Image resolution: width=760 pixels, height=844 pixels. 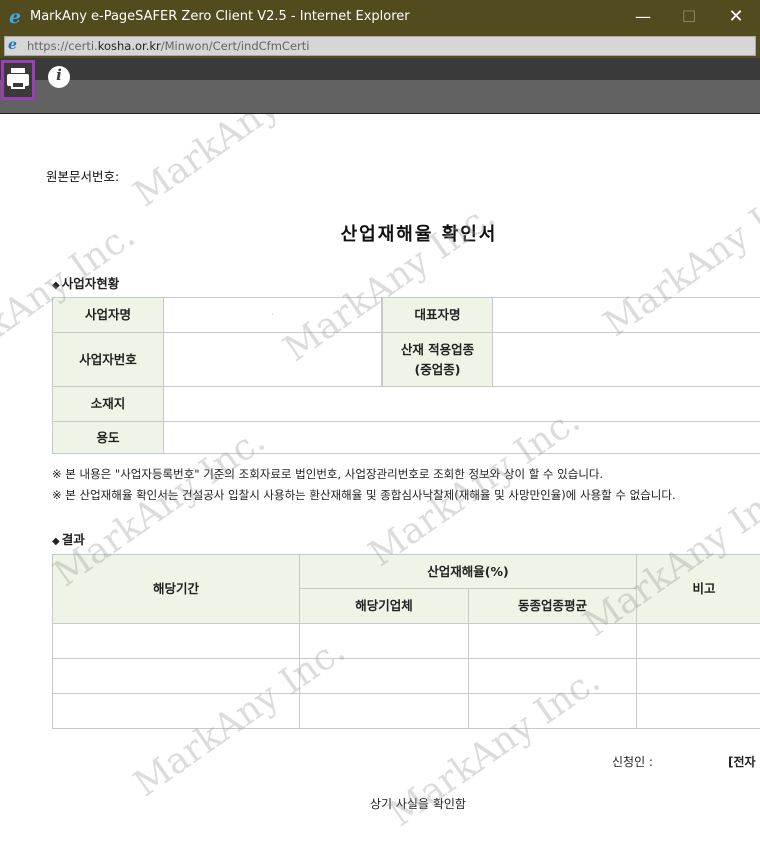 I want to click on document-title: 산업재해율 확인서, so click(x=419, y=234).